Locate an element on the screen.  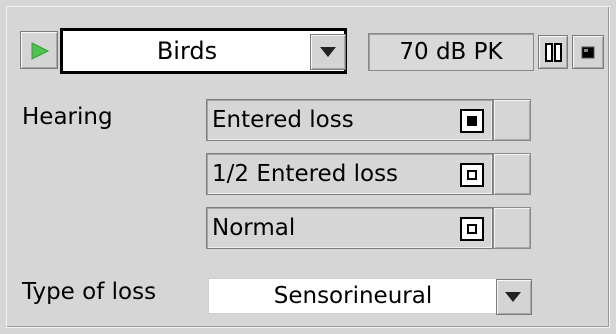
level-display: 70 dB PK is located at coordinates (451, 52).